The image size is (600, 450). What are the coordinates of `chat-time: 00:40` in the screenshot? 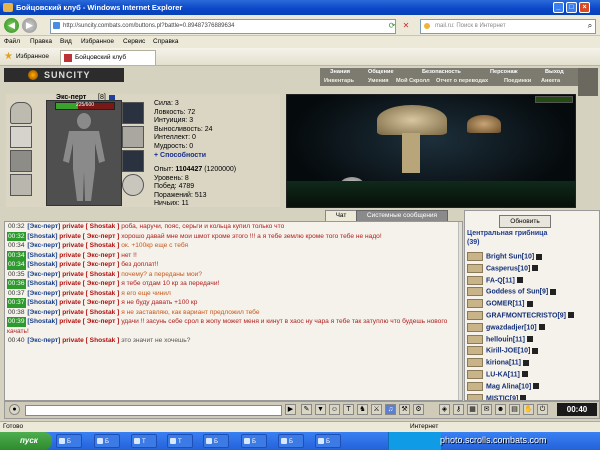 It's located at (16, 341).